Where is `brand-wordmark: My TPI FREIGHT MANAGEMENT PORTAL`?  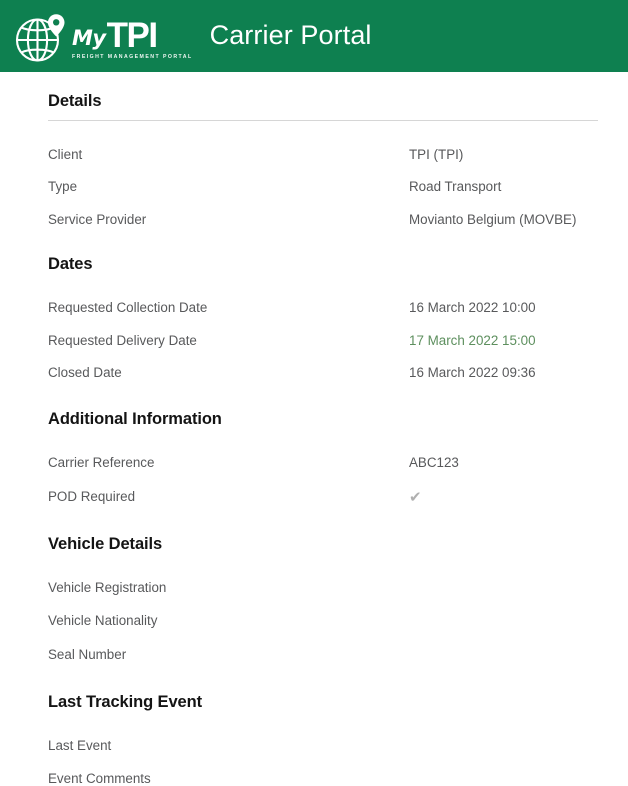
brand-wordmark: My TPI FREIGHT MANAGEMENT PORTAL is located at coordinates (132, 33).